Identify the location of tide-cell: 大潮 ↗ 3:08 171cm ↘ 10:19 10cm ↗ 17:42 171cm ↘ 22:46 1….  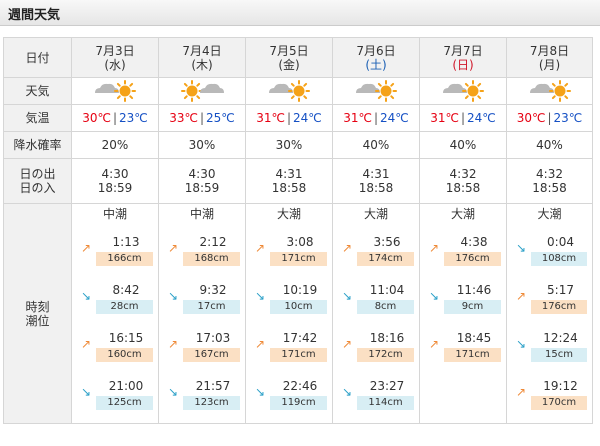
(289, 313).